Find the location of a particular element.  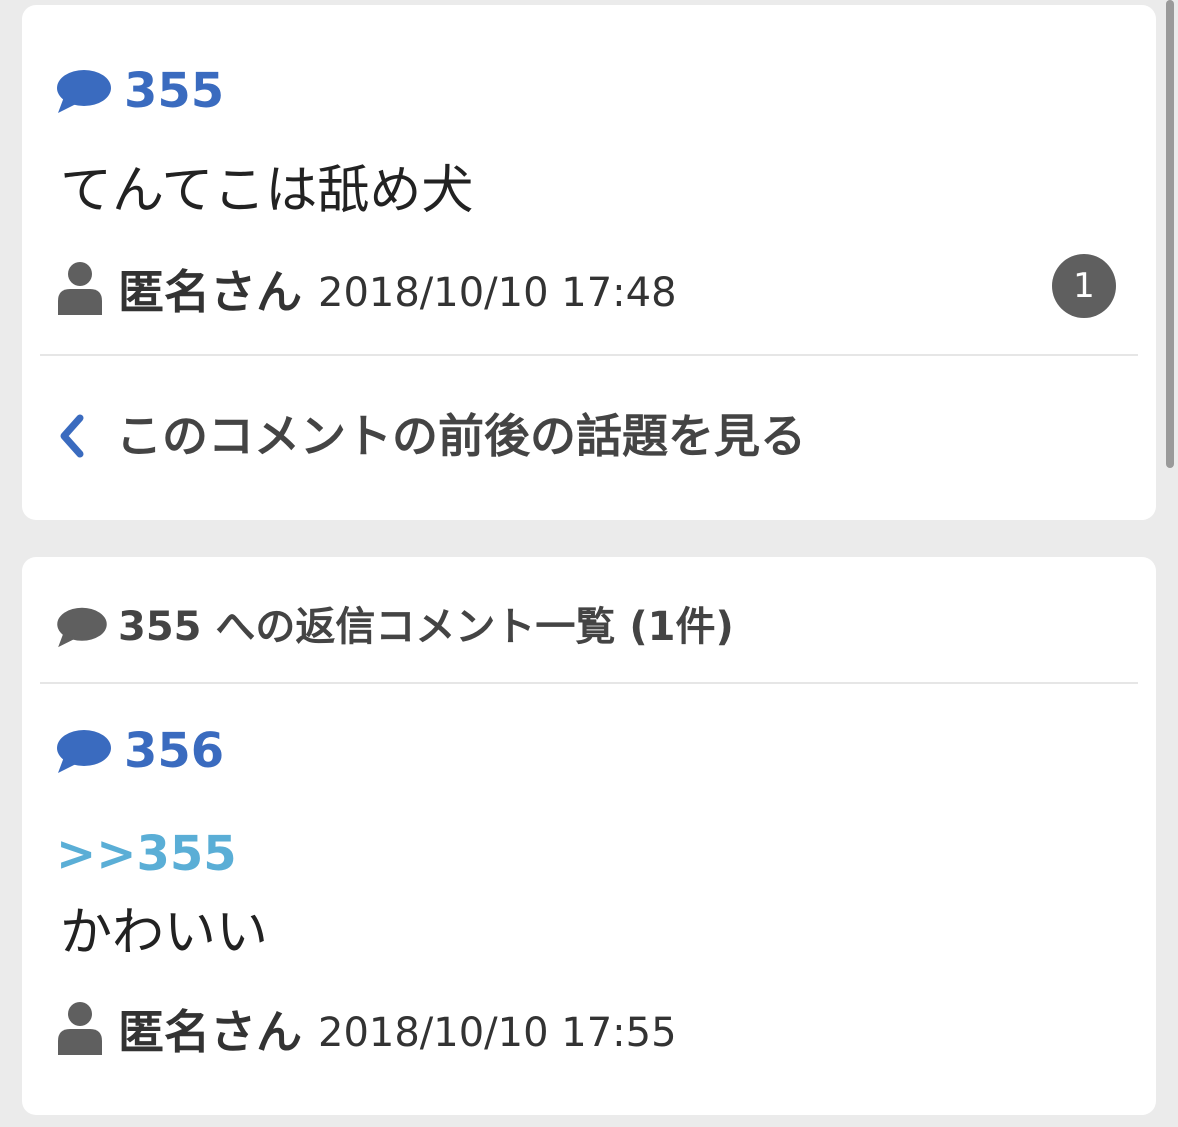

view-context-label: このコメントの前後の話題を見る is located at coordinates (461, 436).